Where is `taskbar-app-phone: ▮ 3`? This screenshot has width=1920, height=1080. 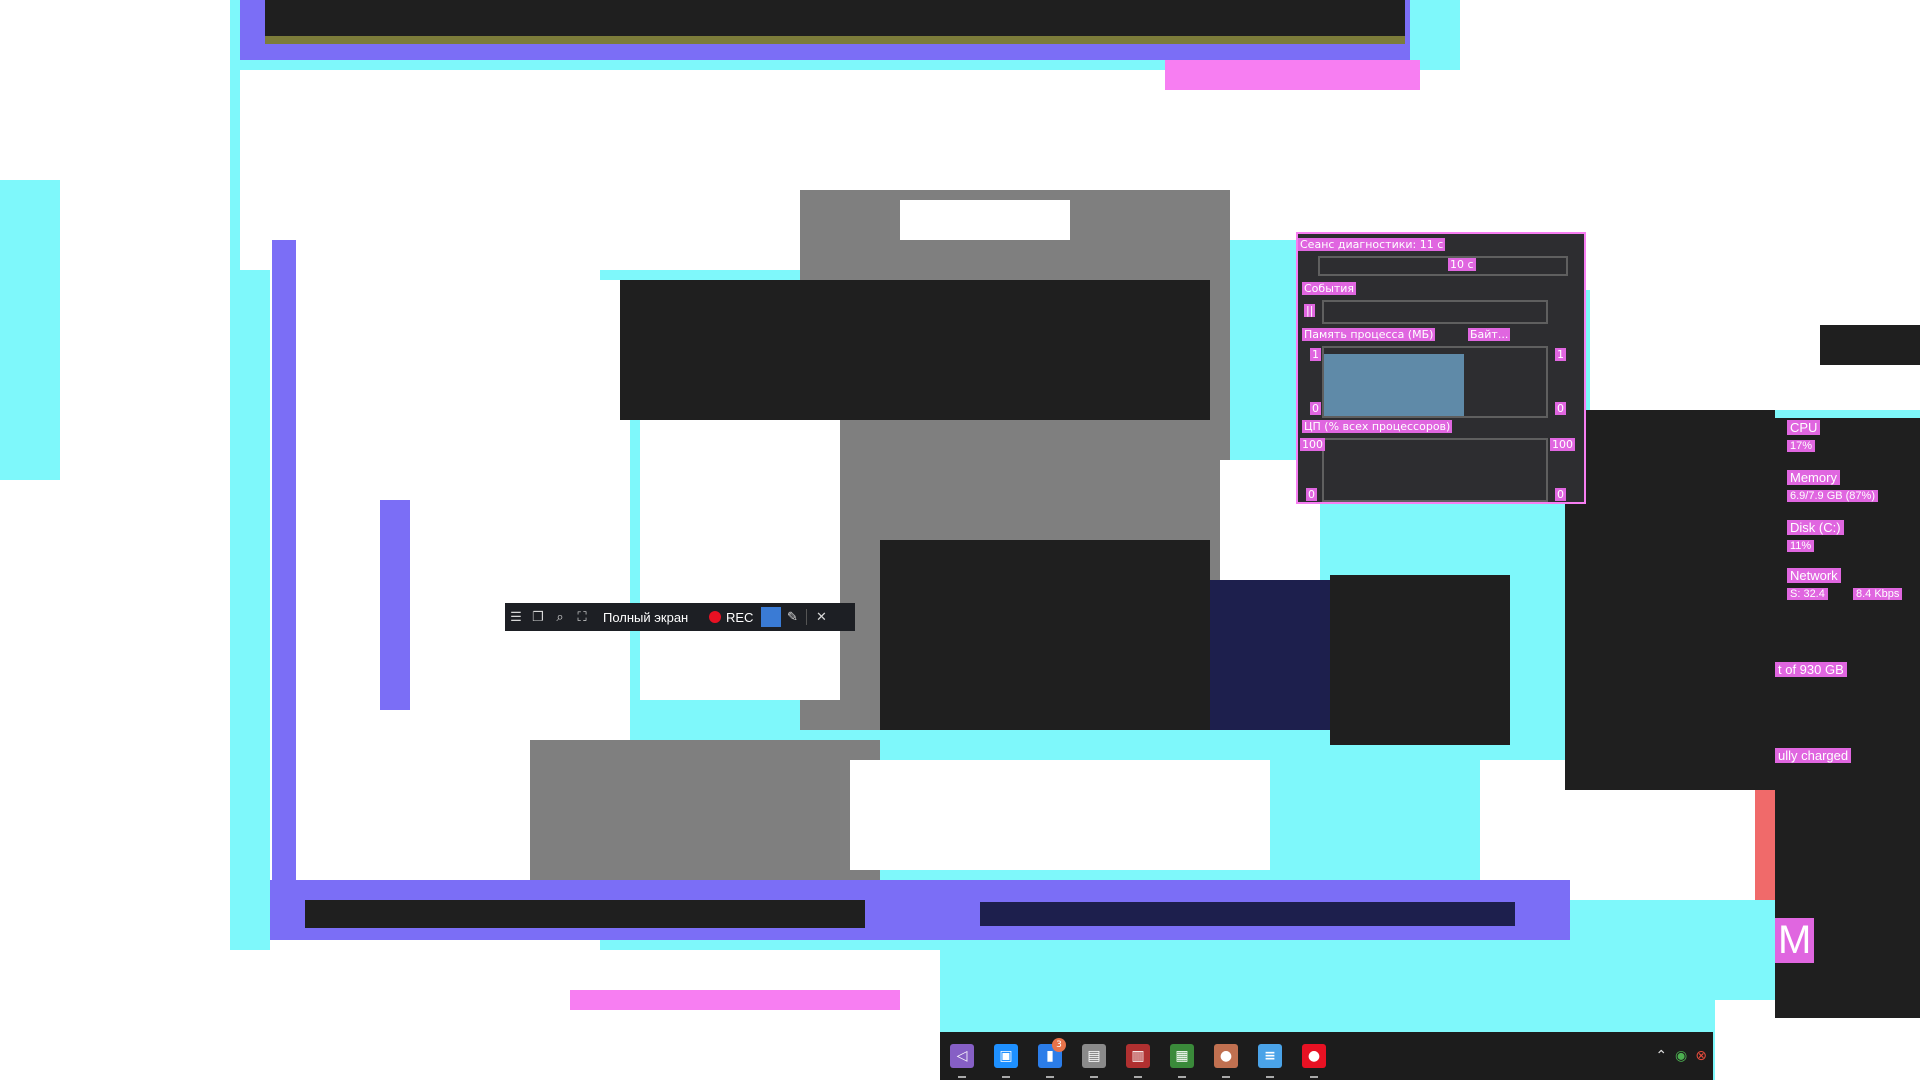
taskbar-app-phone: ▮ 3 is located at coordinates (1050, 1056).